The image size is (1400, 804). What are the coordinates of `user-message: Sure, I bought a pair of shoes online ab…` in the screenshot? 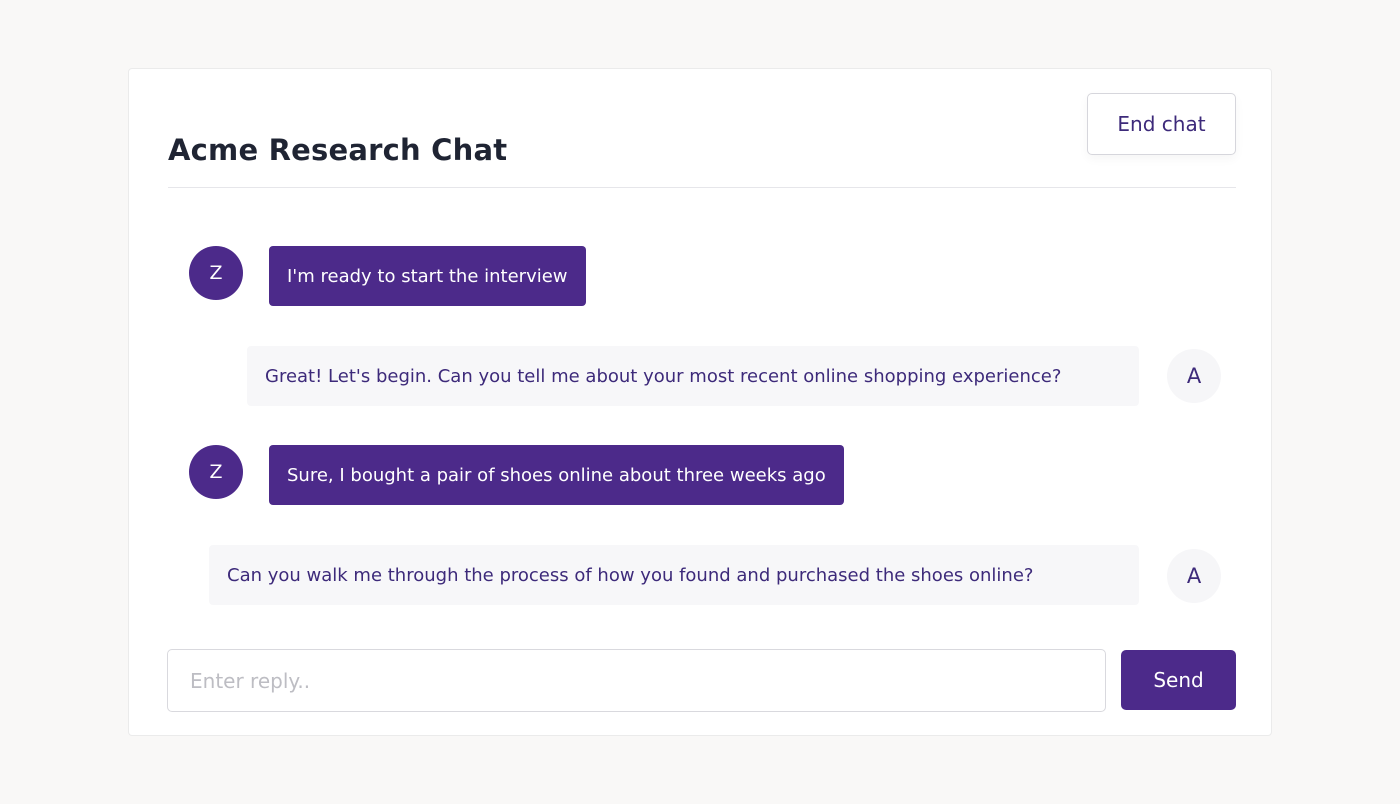 It's located at (556, 475).